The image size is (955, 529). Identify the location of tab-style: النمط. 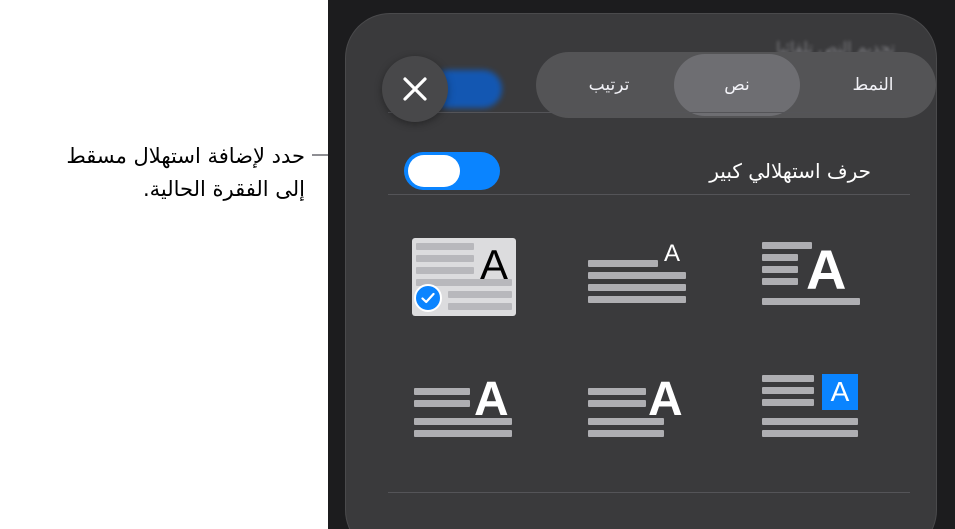
(873, 85).